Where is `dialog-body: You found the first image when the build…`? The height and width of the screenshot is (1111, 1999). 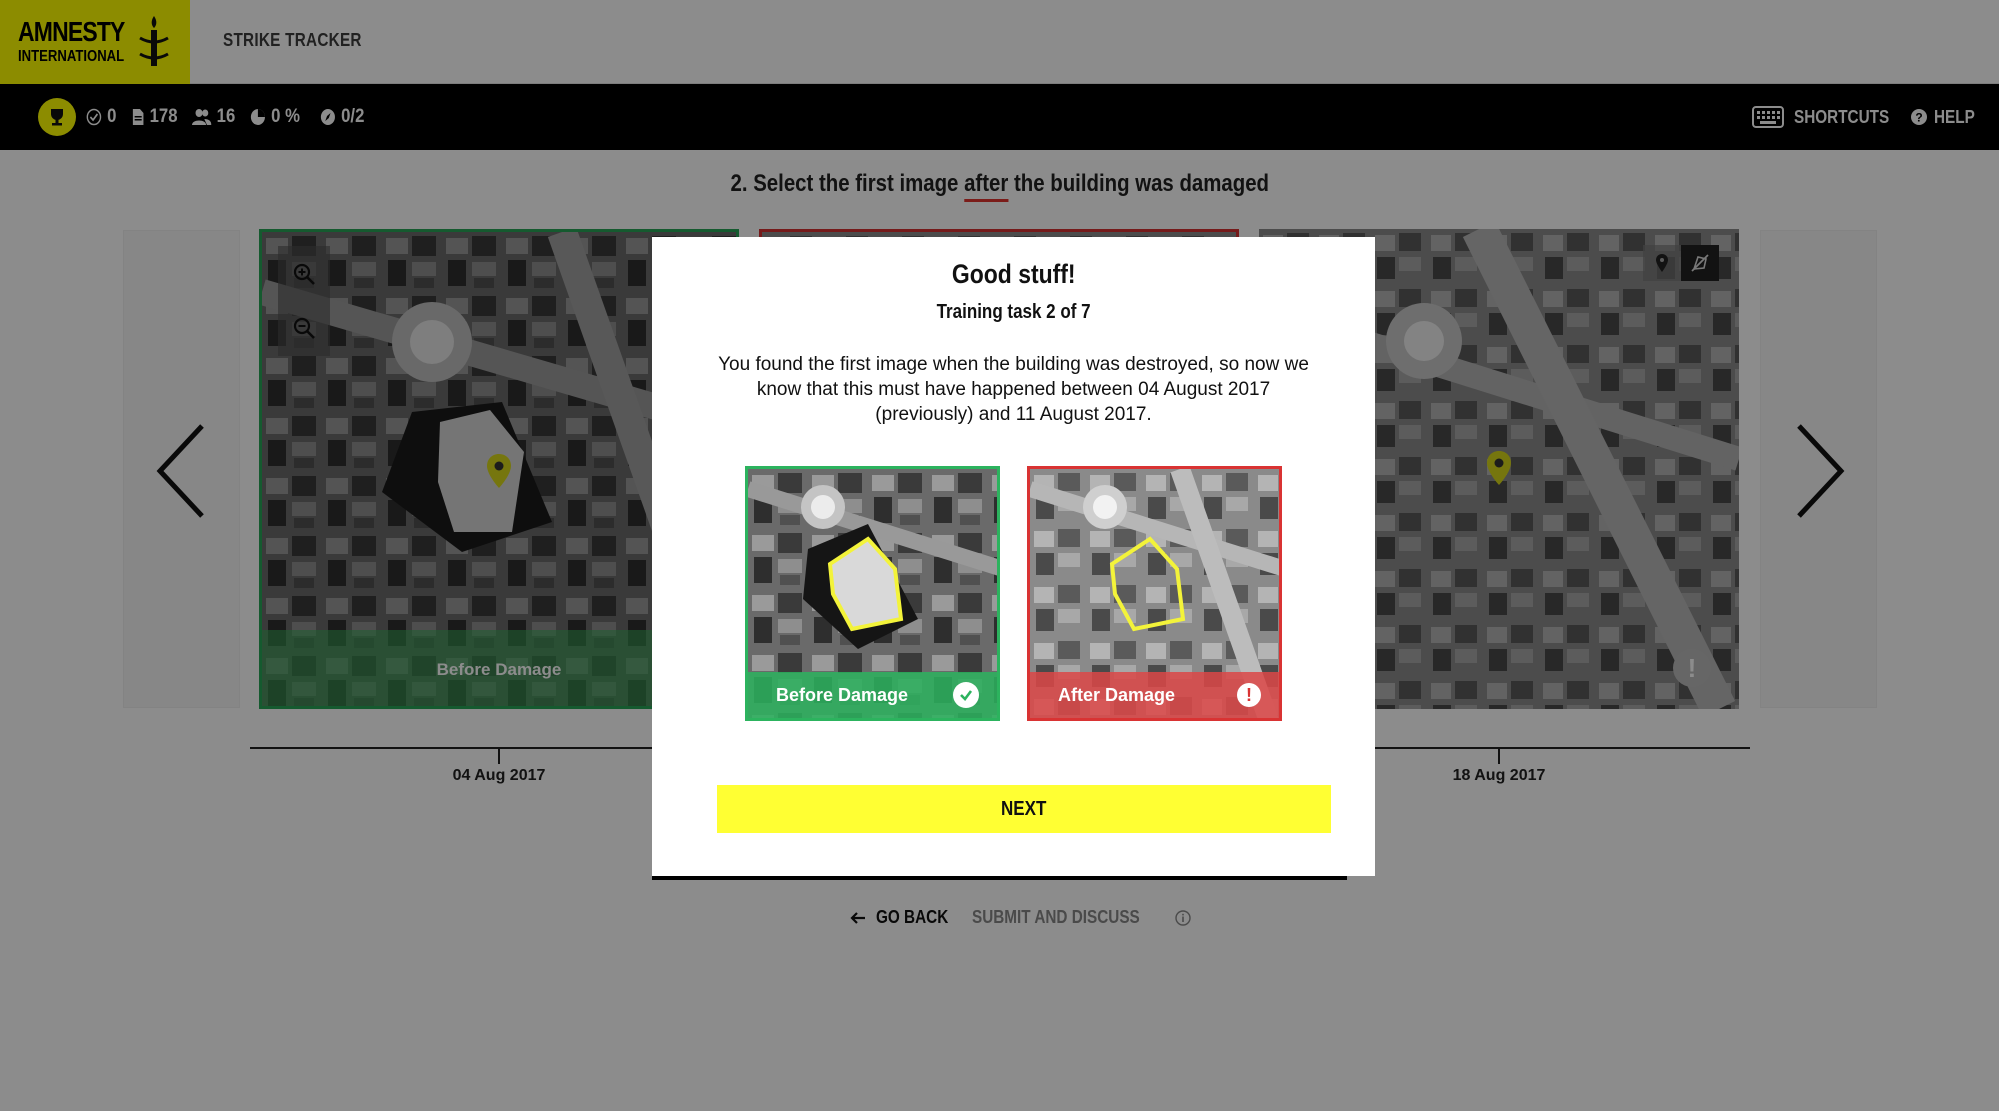
dialog-body: You found the first image when the build… is located at coordinates (1013, 389).